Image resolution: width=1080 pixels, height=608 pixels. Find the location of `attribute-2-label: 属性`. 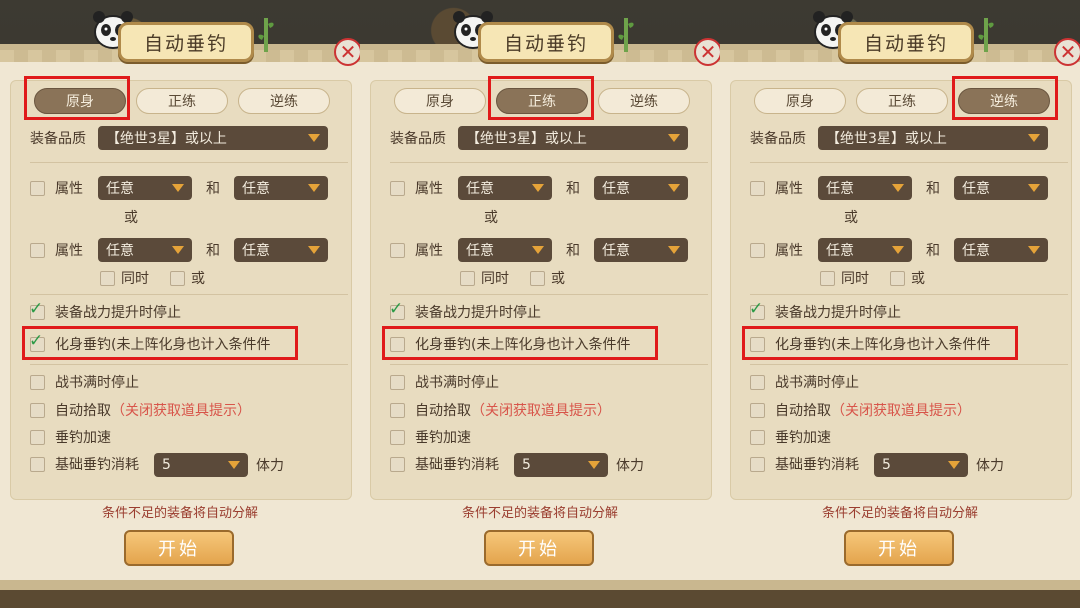

attribute-2-label: 属性 is located at coordinates (69, 251).